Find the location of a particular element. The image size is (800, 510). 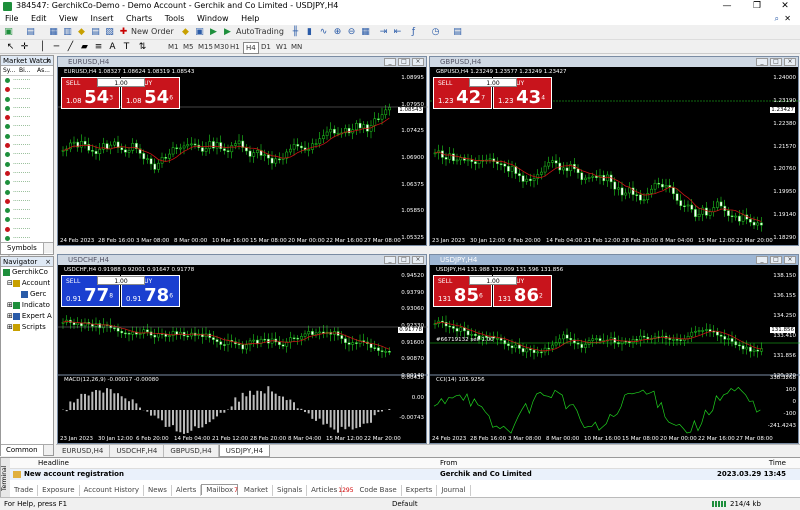

mdi-close-icon: ✕ is located at coordinates (787, 19).